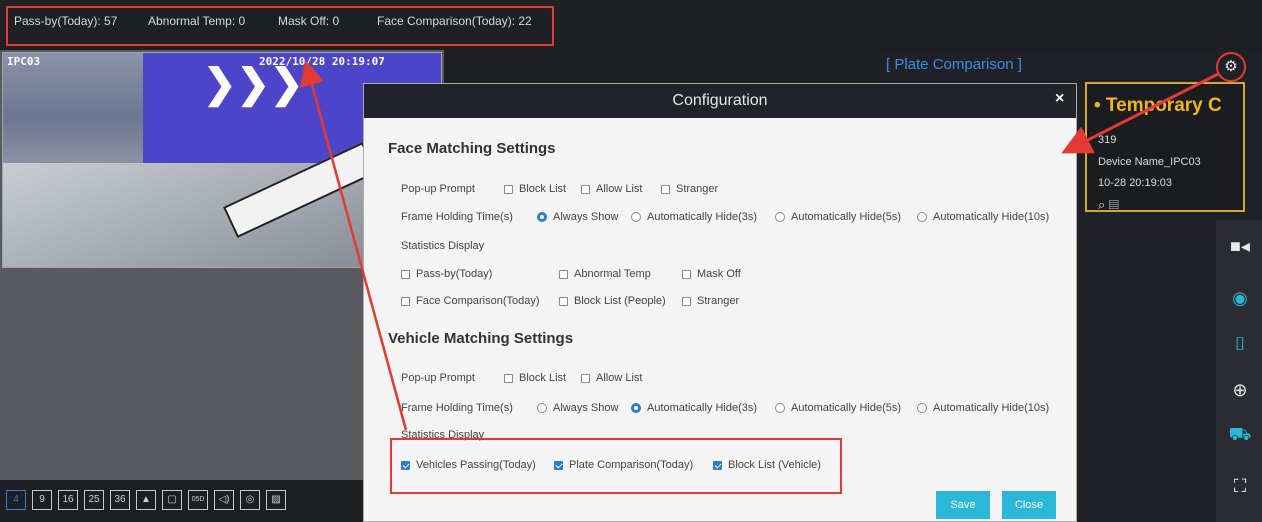 Image resolution: width=1262 pixels, height=522 pixels. I want to click on save-button: Save, so click(963, 505).